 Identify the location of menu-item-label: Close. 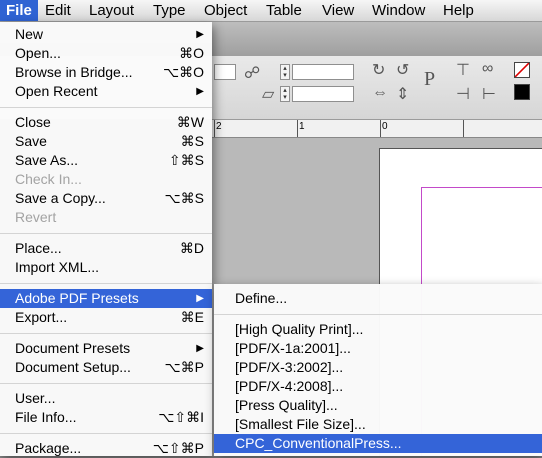
(33, 122).